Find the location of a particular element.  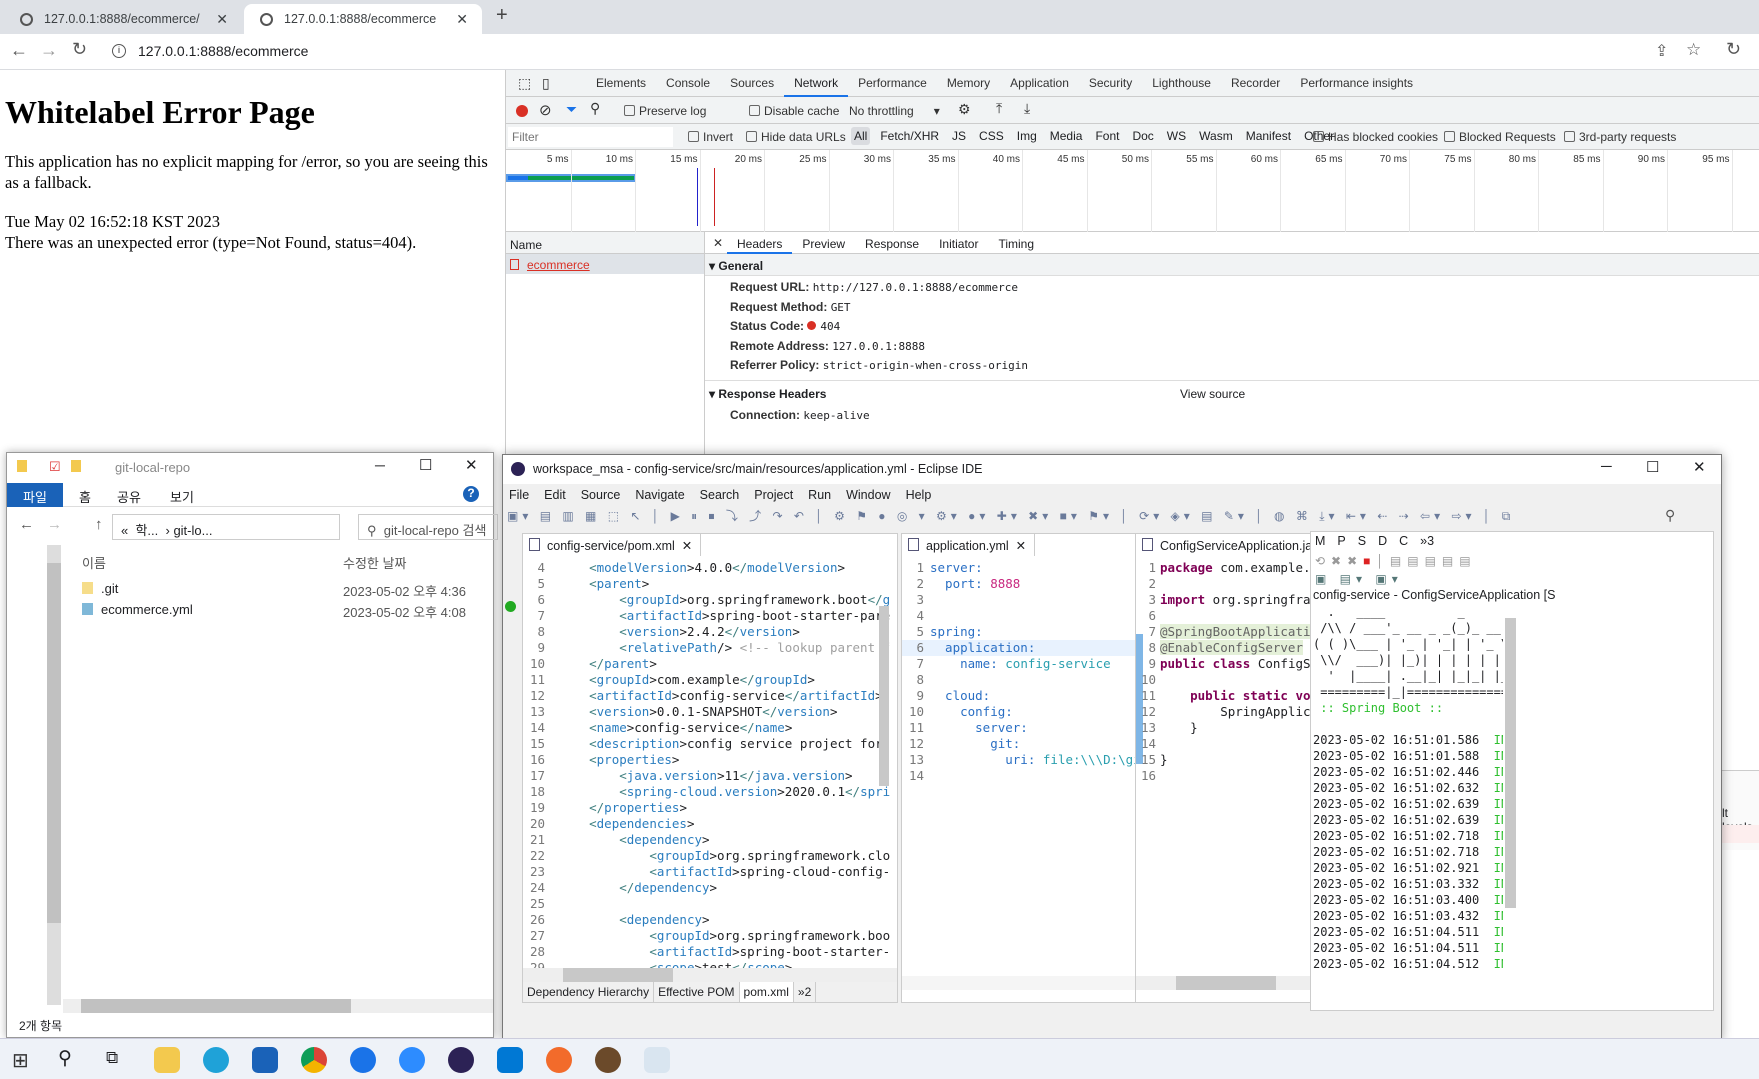

task-view-icon: ⧉ is located at coordinates (112, 1058).